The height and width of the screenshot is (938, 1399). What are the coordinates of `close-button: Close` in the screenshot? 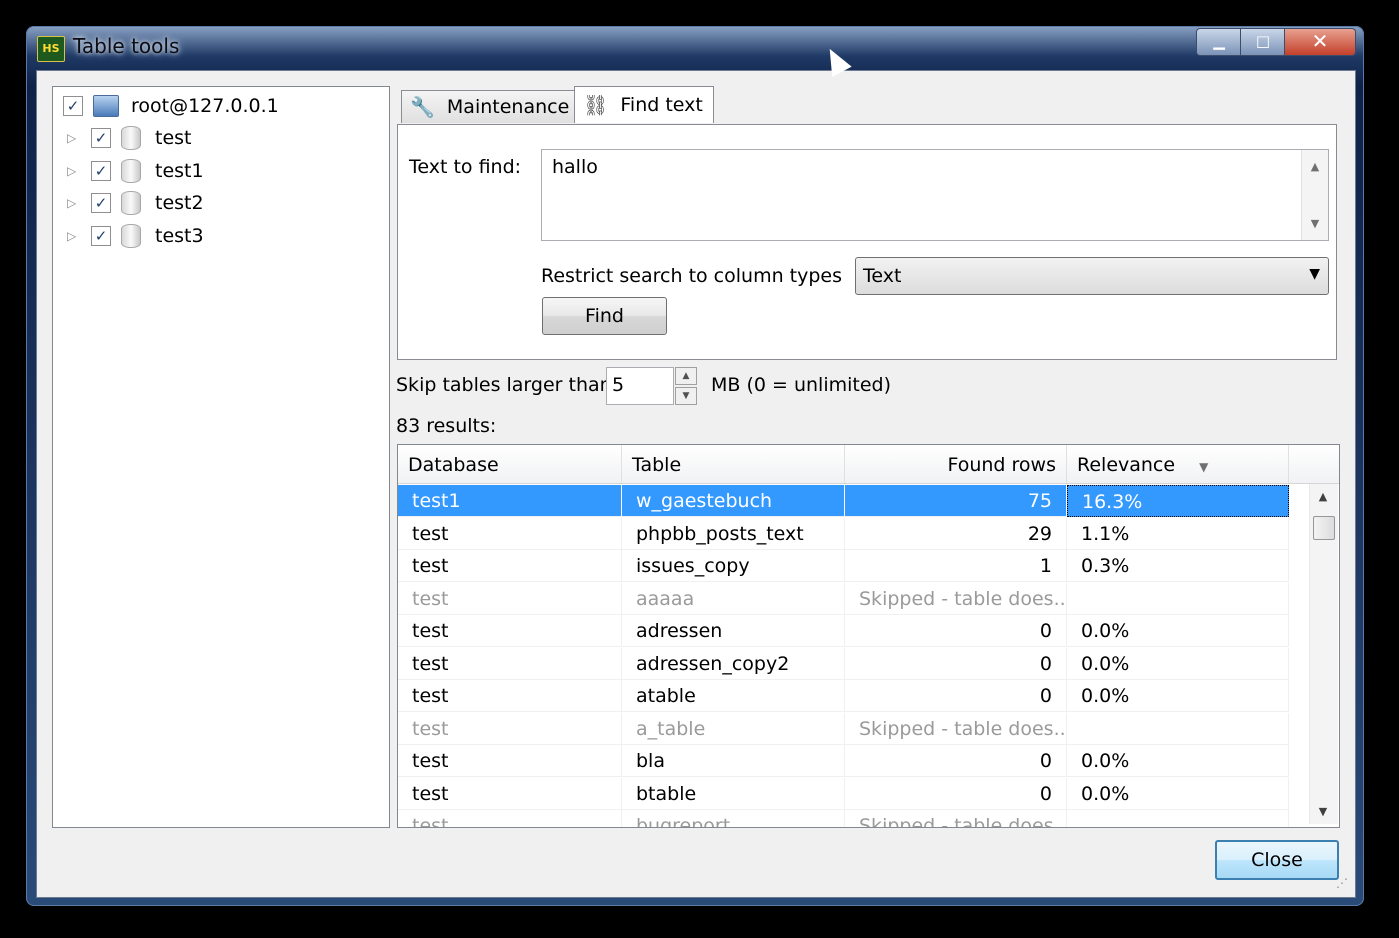 It's located at (1277, 860).